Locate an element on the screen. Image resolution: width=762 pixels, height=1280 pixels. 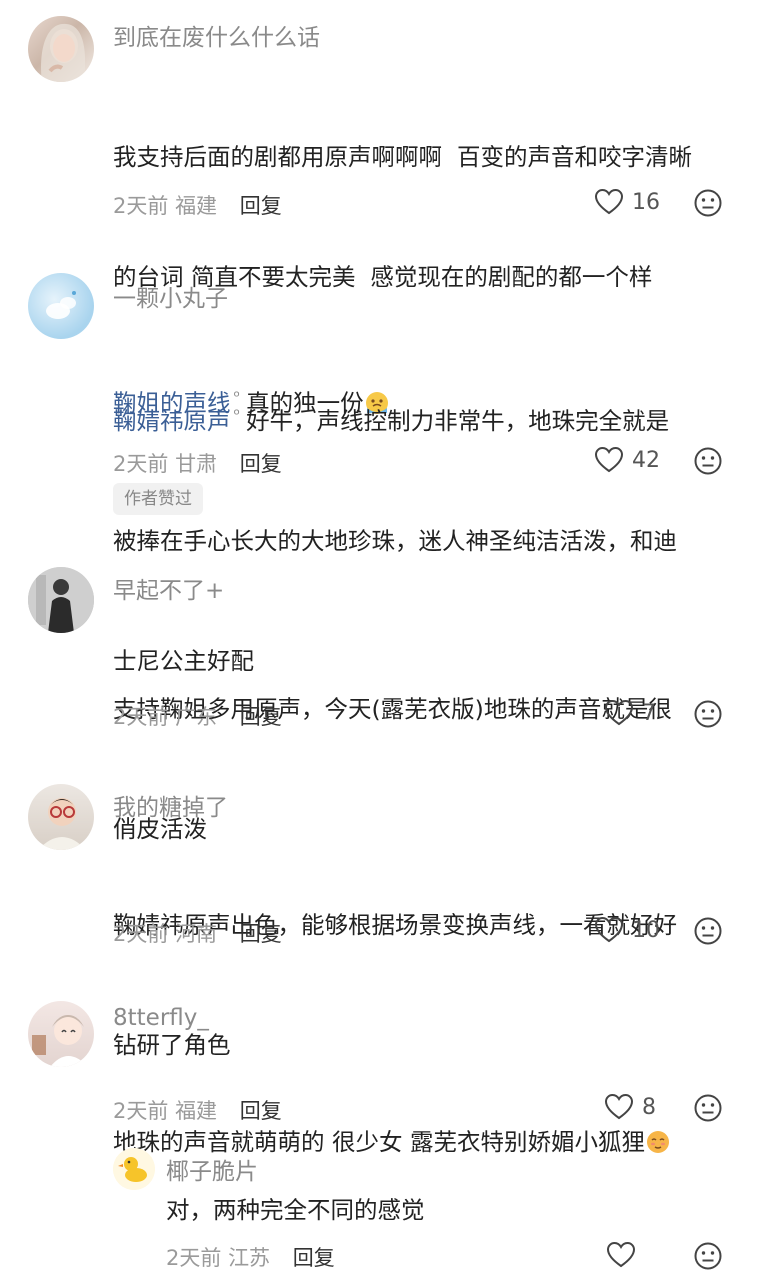
username: 椰子脆片 is located at coordinates (212, 1169).